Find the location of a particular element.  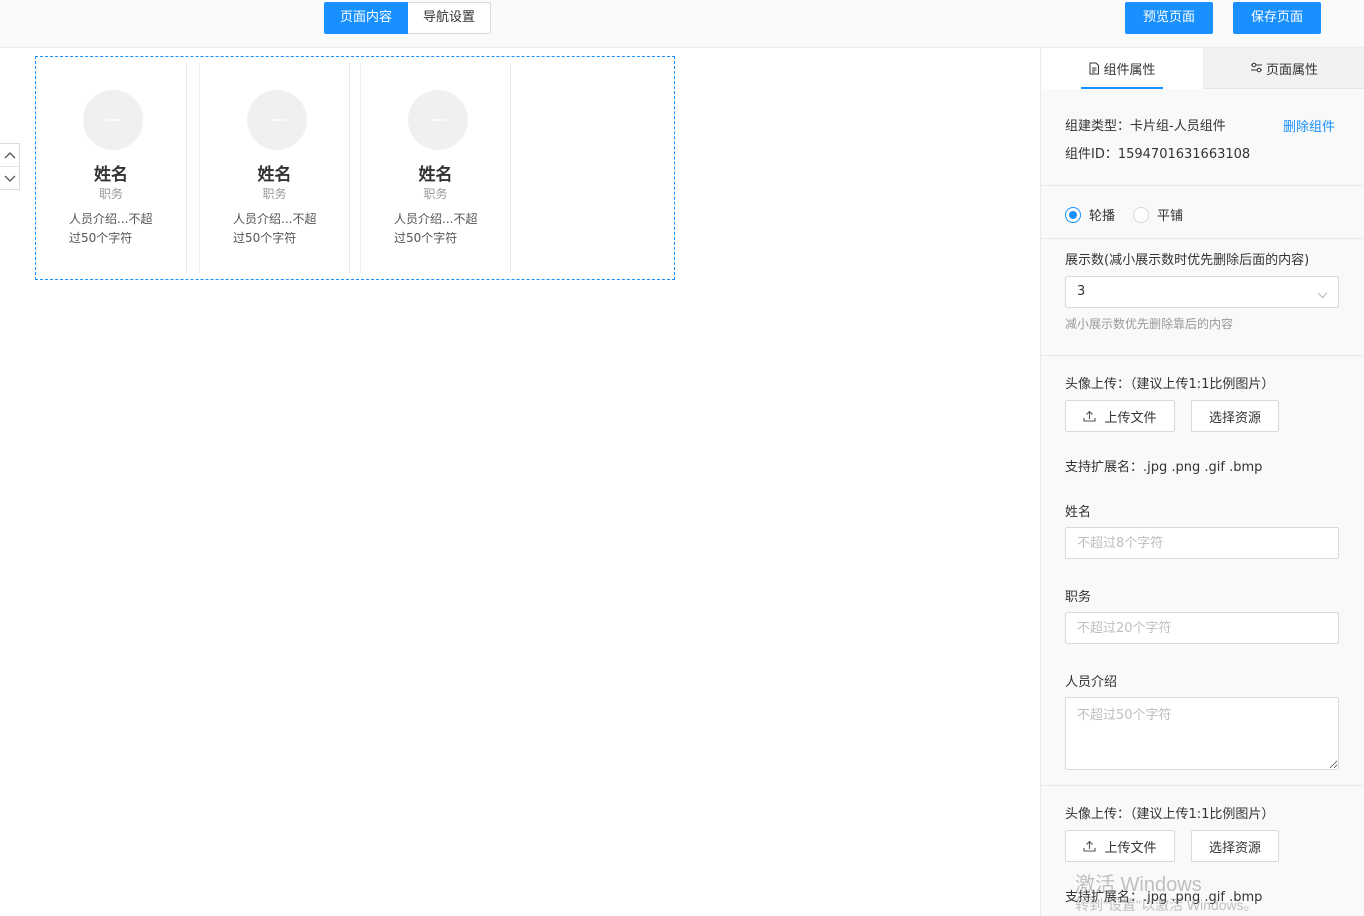

save-page-button: 保存页面 is located at coordinates (1277, 18).